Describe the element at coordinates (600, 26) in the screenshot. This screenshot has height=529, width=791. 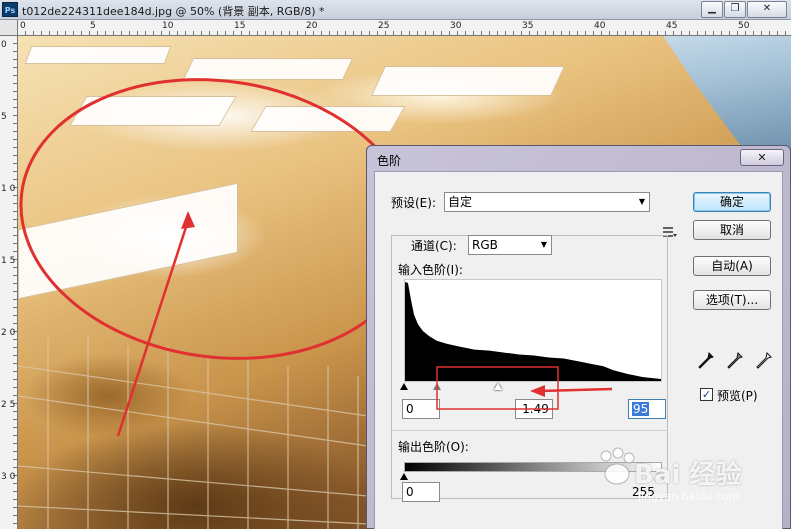
I see `ruler-label: 40` at that location.